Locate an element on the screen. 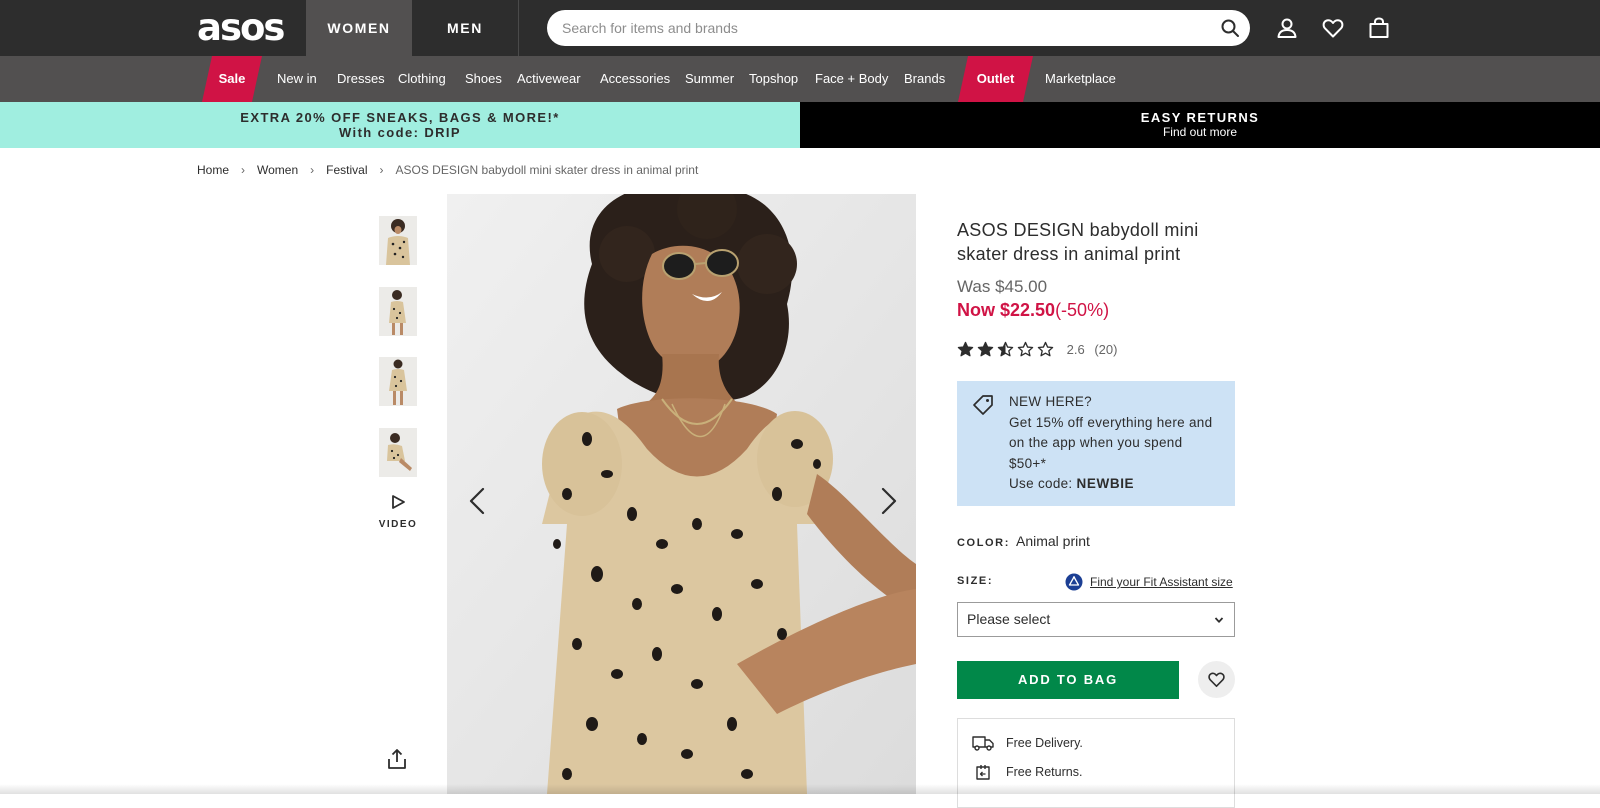  color-row: COLOR: Animal print is located at coordinates (1023, 541).